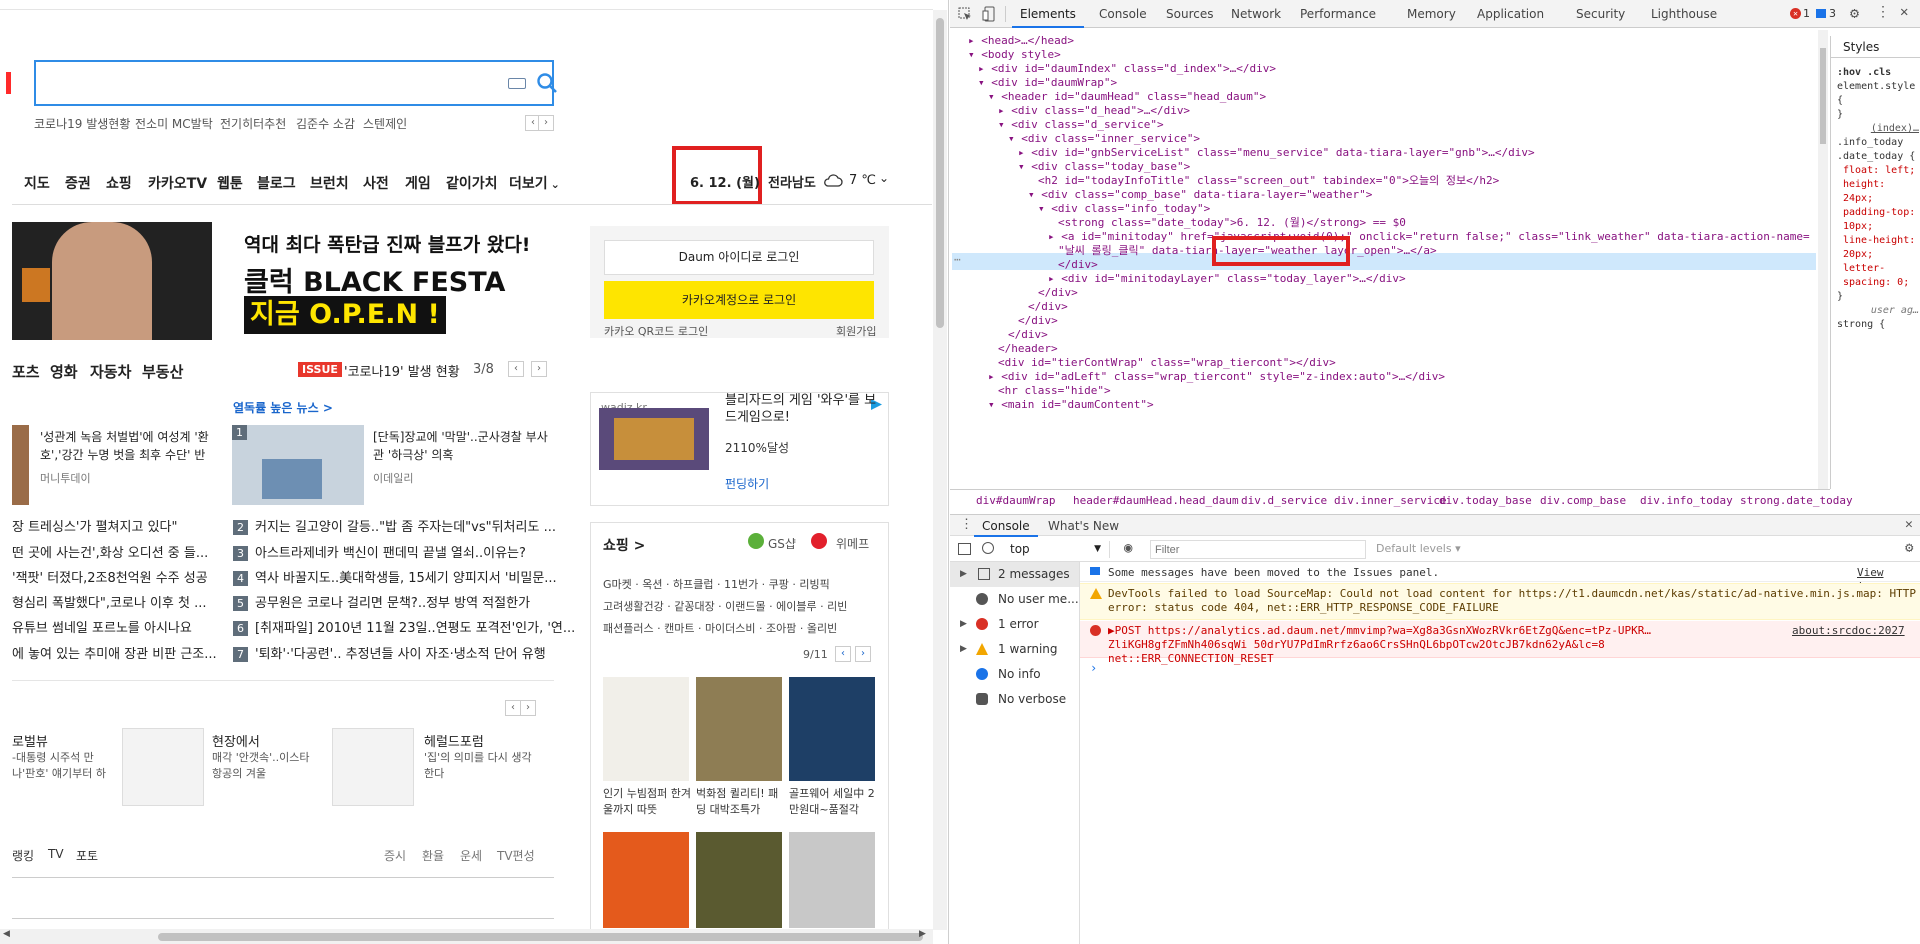 This screenshot has height=944, width=1920. What do you see at coordinates (513, 708) in the screenshot?
I see `column-prev-button: ‹` at bounding box center [513, 708].